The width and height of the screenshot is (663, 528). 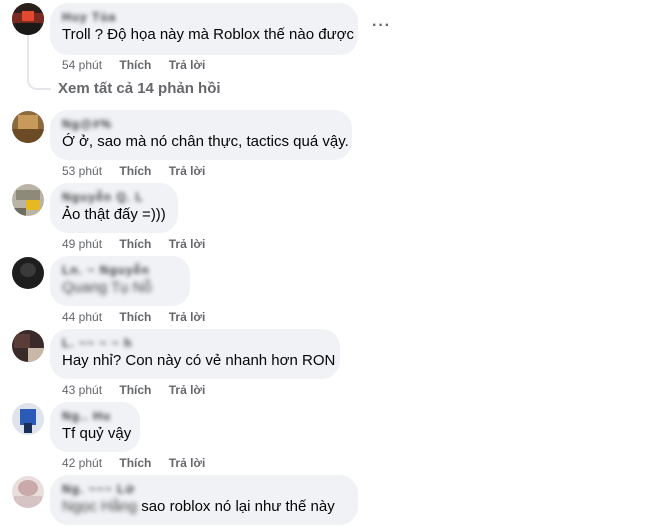 What do you see at coordinates (139, 88) in the screenshot?
I see `view-replies-link: Xem tất cả 14 phản hồi` at bounding box center [139, 88].